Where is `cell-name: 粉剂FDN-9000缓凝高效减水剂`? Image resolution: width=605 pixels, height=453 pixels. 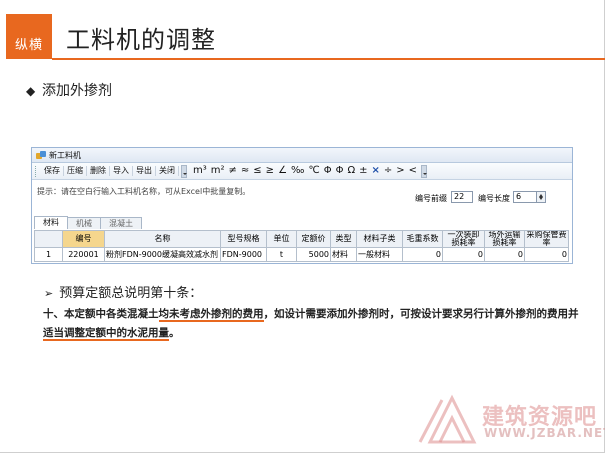
cell-name: 粉剂FDN-9000缓凝高效减水剂 is located at coordinates (162, 254).